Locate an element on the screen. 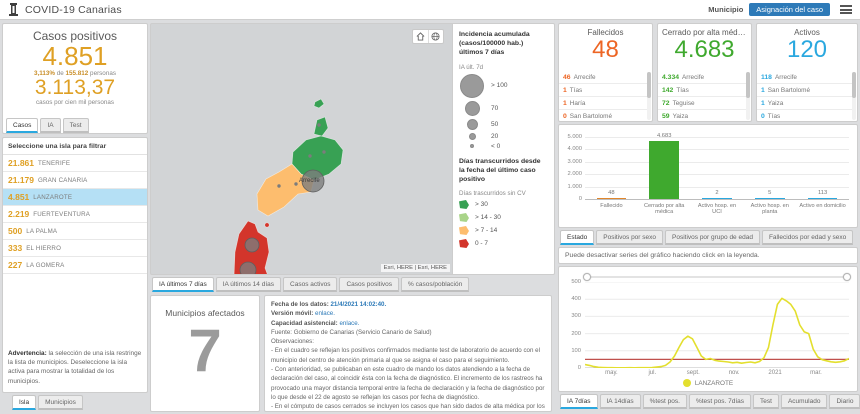  active-by-municipality-list: 118 Arrecife 1 San Bartolomé 1 Yaiza 0 Tías is located at coordinates (804, 95).